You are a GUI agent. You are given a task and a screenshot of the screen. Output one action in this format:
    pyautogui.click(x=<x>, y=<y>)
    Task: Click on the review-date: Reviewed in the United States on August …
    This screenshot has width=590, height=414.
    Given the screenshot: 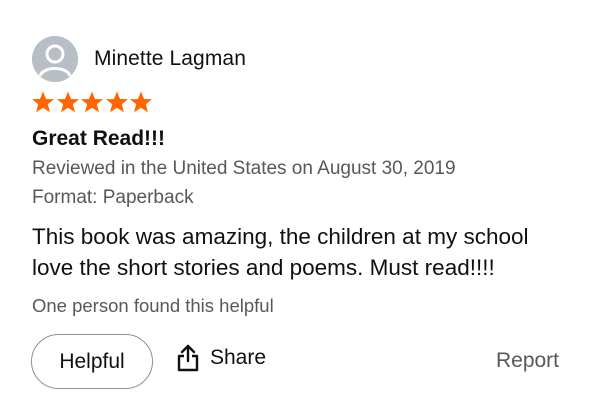 What is the action you would take?
    pyautogui.click(x=244, y=168)
    